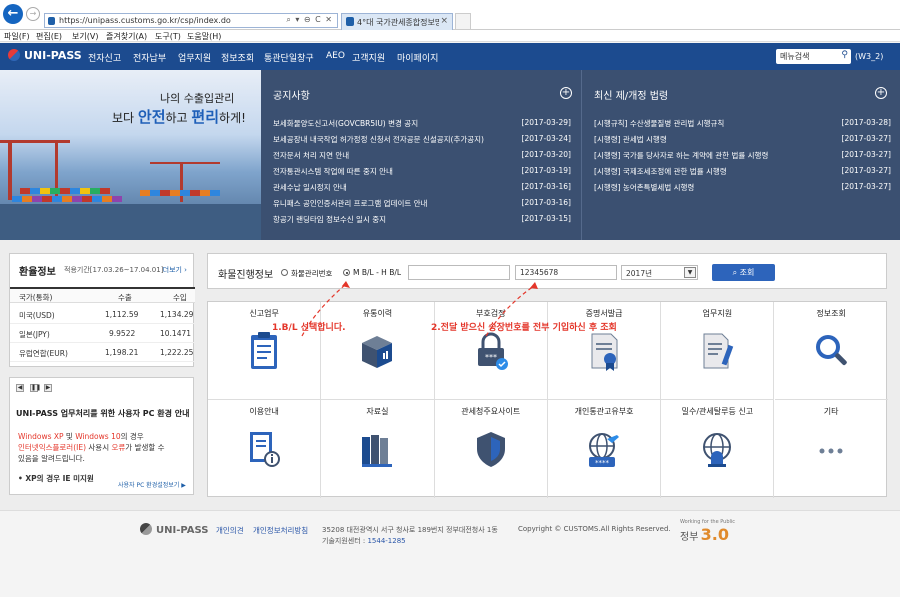  I want to click on arrow-left-icon: ←, so click(13, 14).